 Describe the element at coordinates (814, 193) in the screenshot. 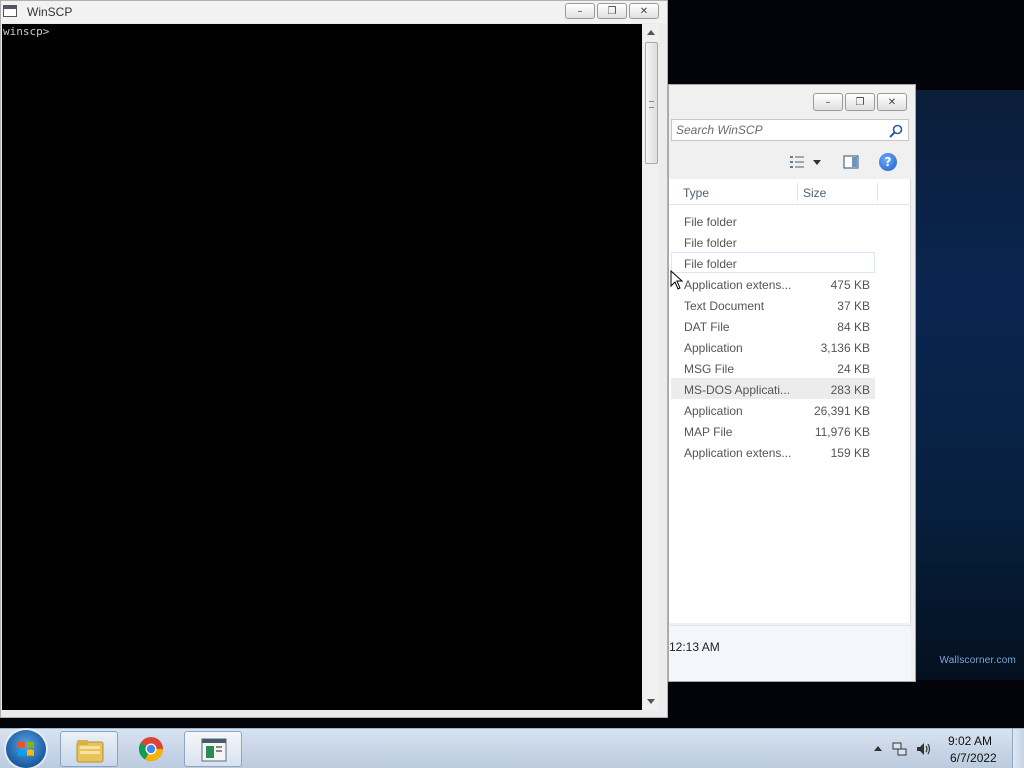

I see `column-header-size: Size` at that location.